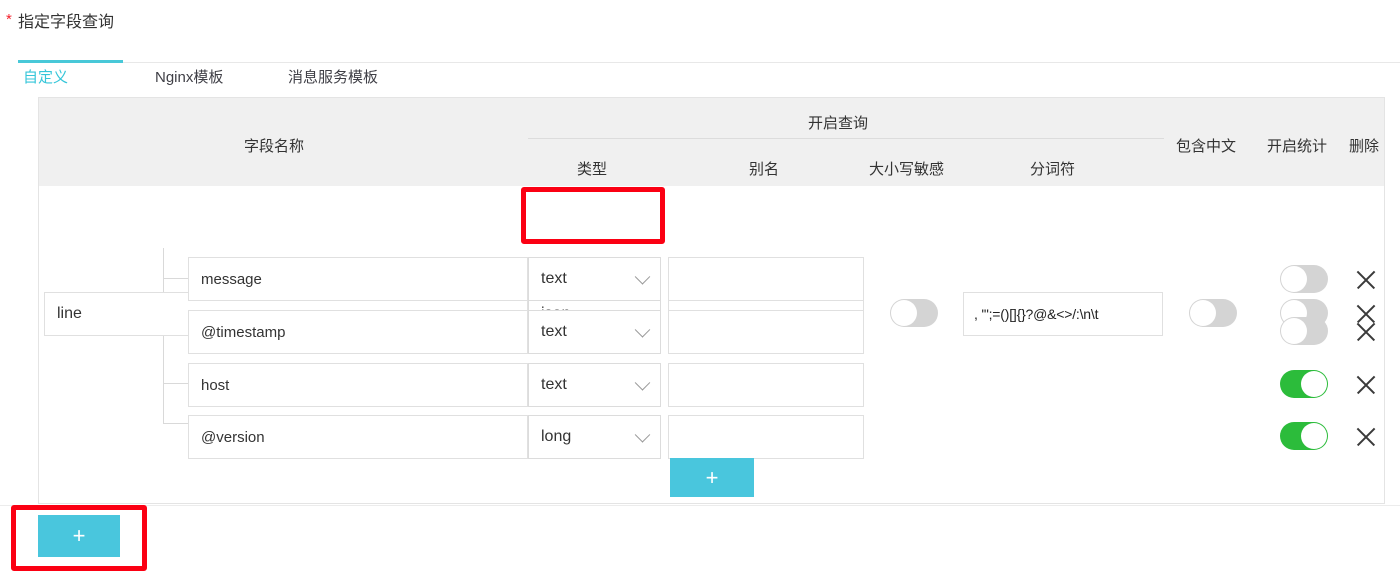 The width and height of the screenshot is (1400, 574). I want to click on tab-active-indicator, so click(70, 61).